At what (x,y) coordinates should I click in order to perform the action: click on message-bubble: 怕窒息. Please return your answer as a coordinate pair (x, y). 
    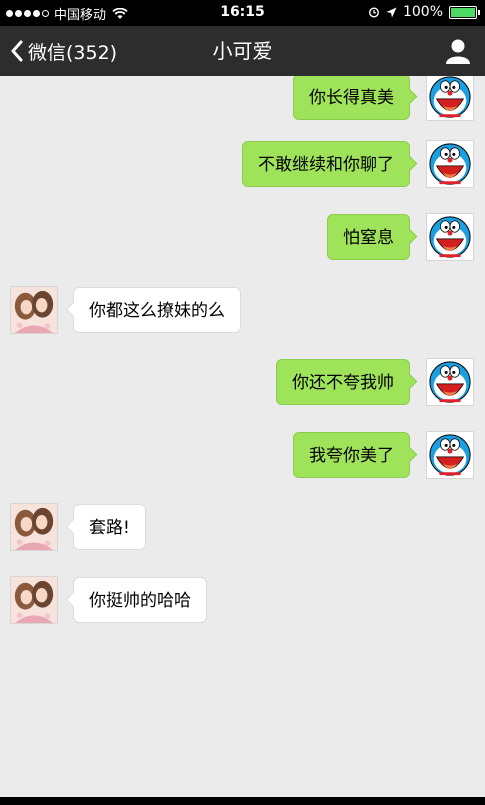
    Looking at the image, I should click on (368, 237).